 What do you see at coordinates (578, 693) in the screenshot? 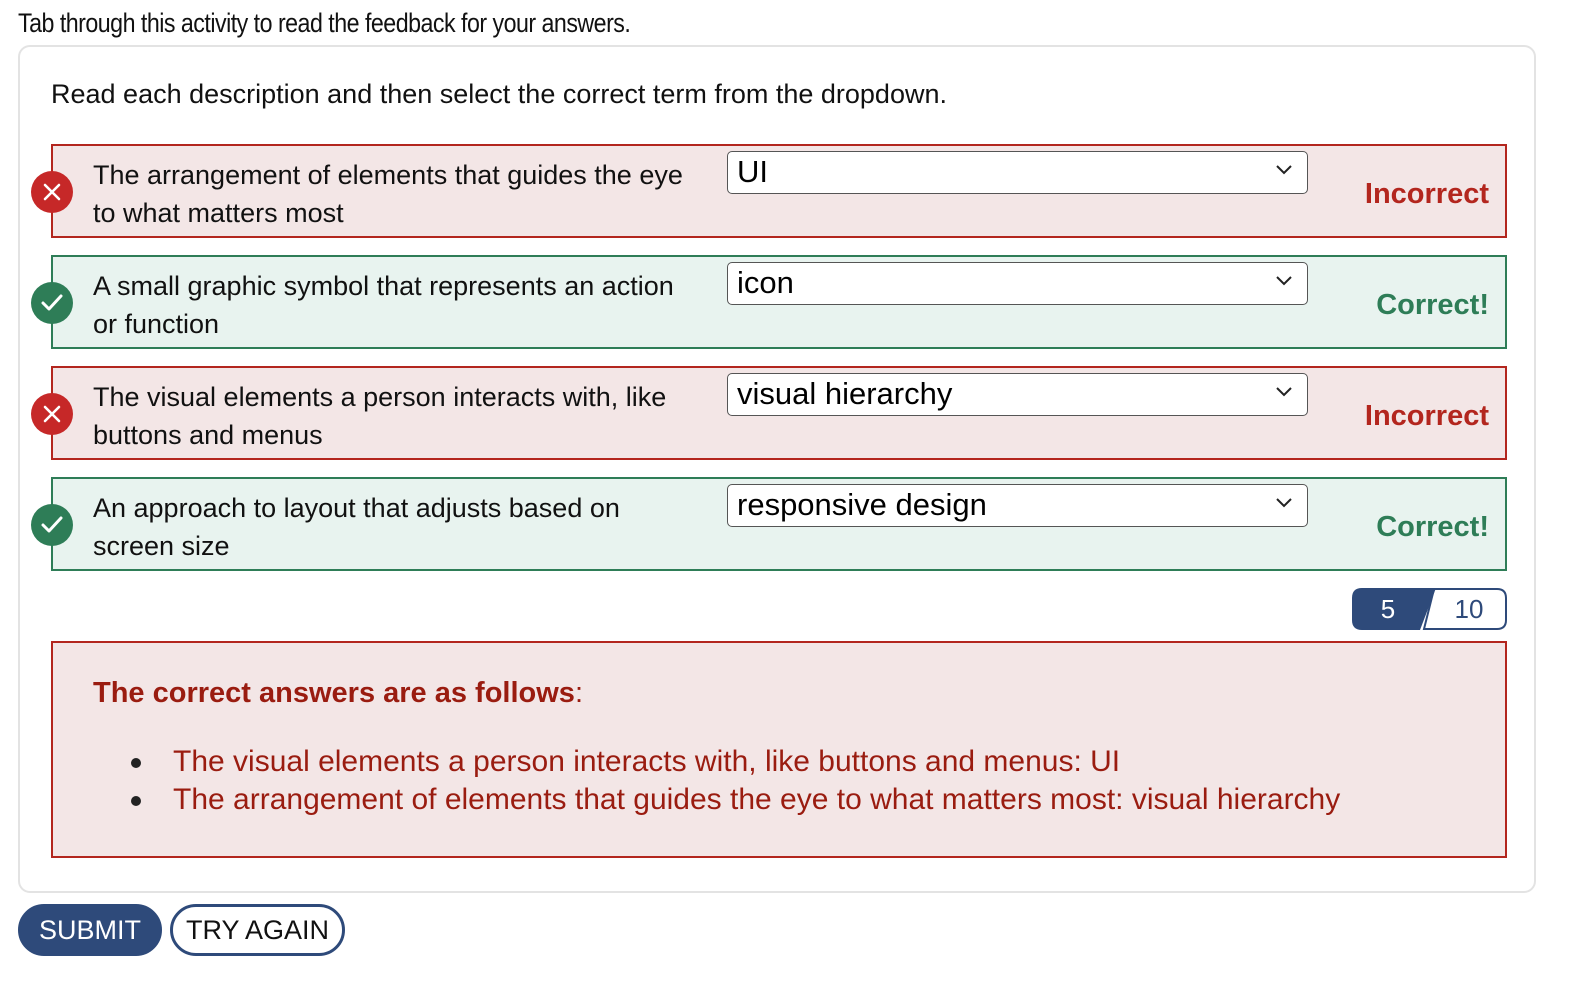
I see `correct-answers-title-suffix: :` at bounding box center [578, 693].